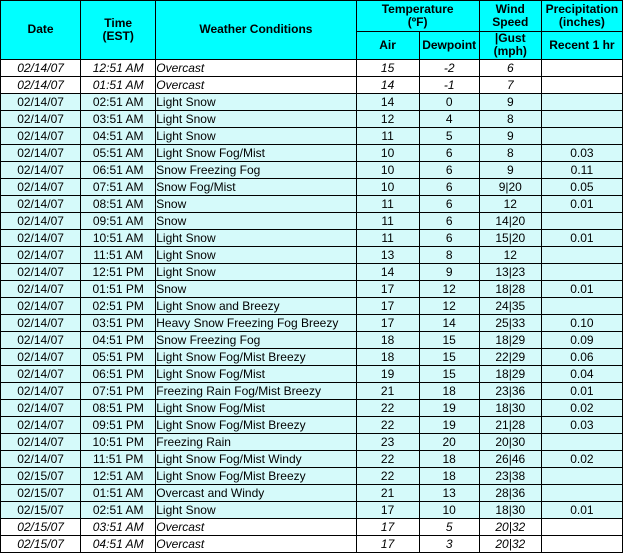 The image size is (623, 553). Describe the element at coordinates (311, 118) in the screenshot. I see `table-row: 02/14/07 03:51 AM Light Snow 12 4 8` at that location.